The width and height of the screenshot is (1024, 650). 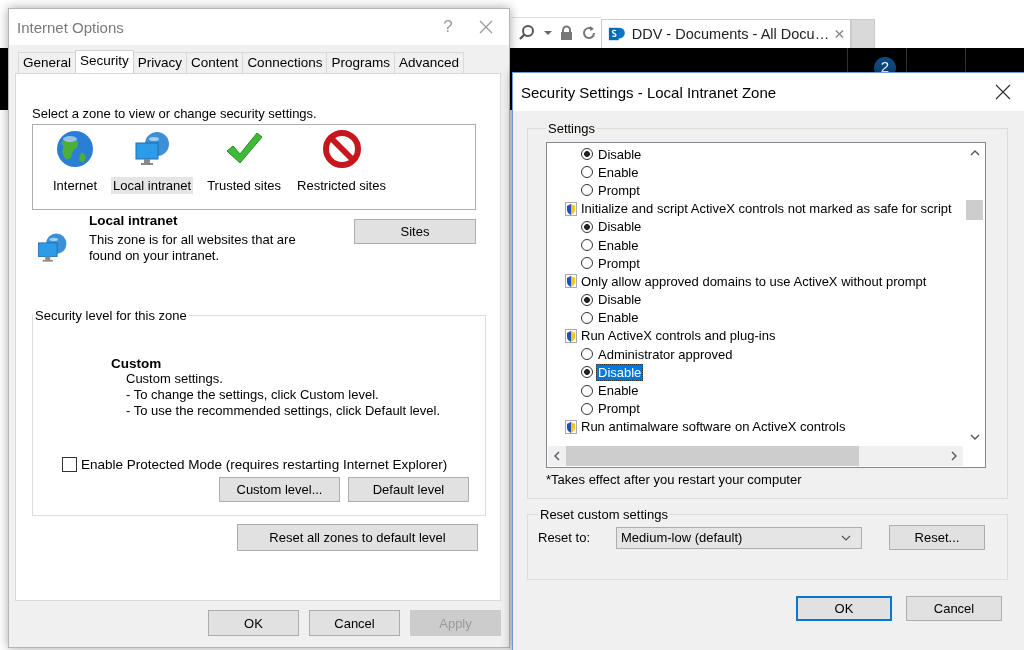 I want to click on option-label: Administrator approved, so click(x=665, y=354).